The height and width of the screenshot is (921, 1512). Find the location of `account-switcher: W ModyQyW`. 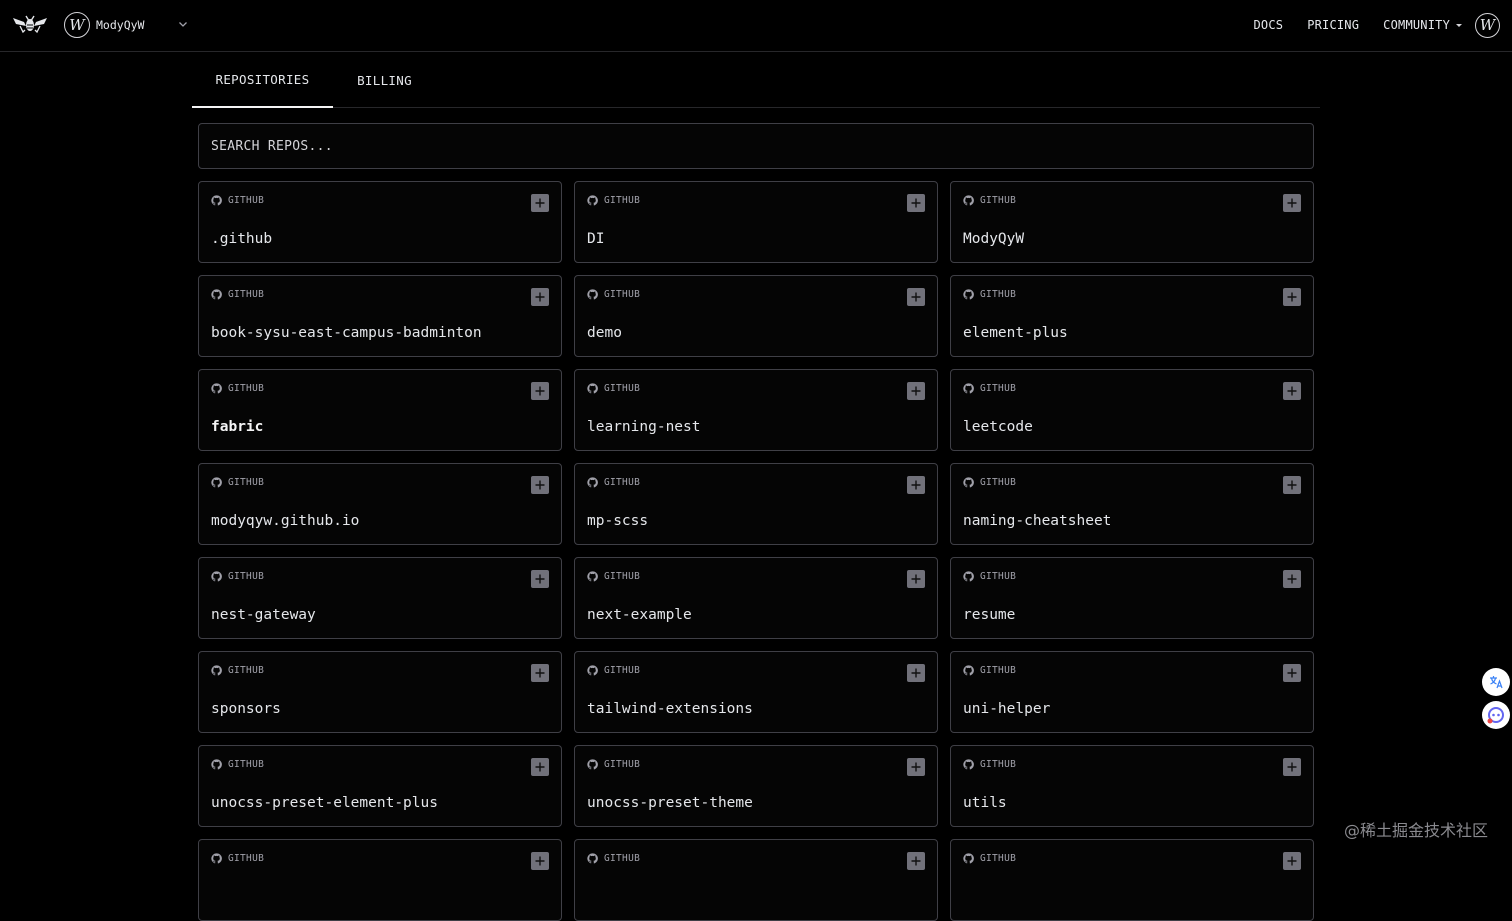

account-switcher: W ModyQyW is located at coordinates (104, 25).